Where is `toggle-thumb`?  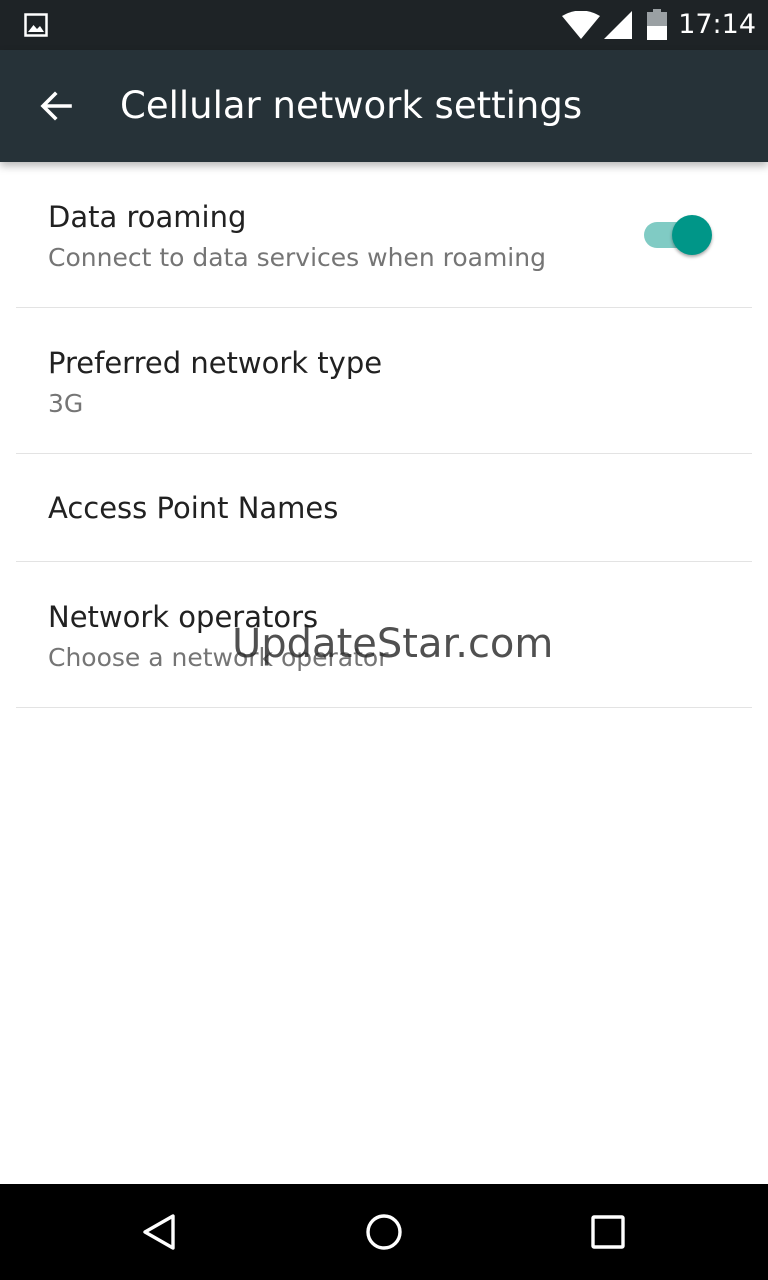 toggle-thumb is located at coordinates (692, 235).